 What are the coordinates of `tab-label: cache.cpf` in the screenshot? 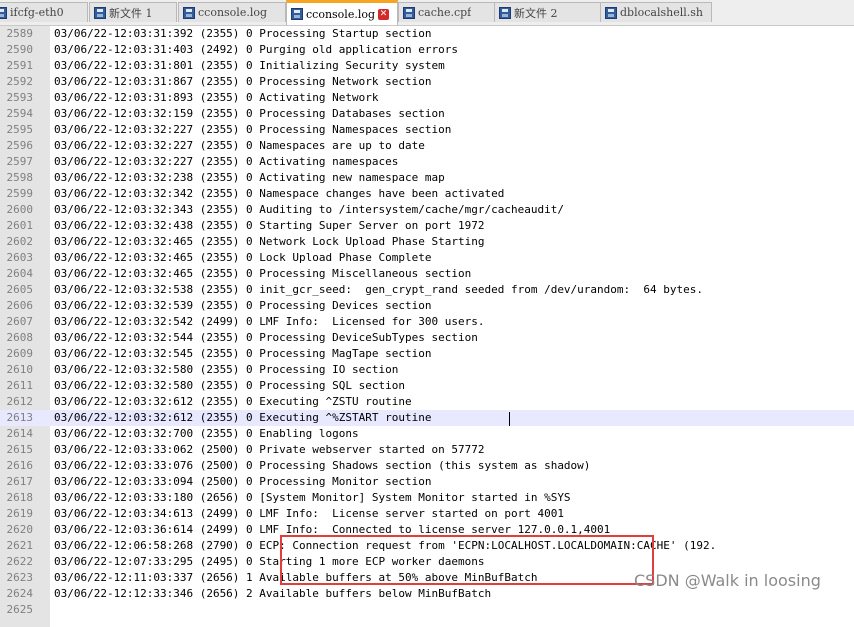 It's located at (445, 12).